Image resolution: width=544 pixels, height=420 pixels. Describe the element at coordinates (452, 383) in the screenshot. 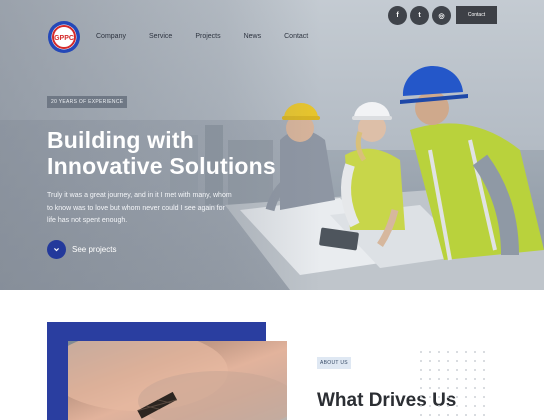

I see `decorative-dot-grid` at that location.